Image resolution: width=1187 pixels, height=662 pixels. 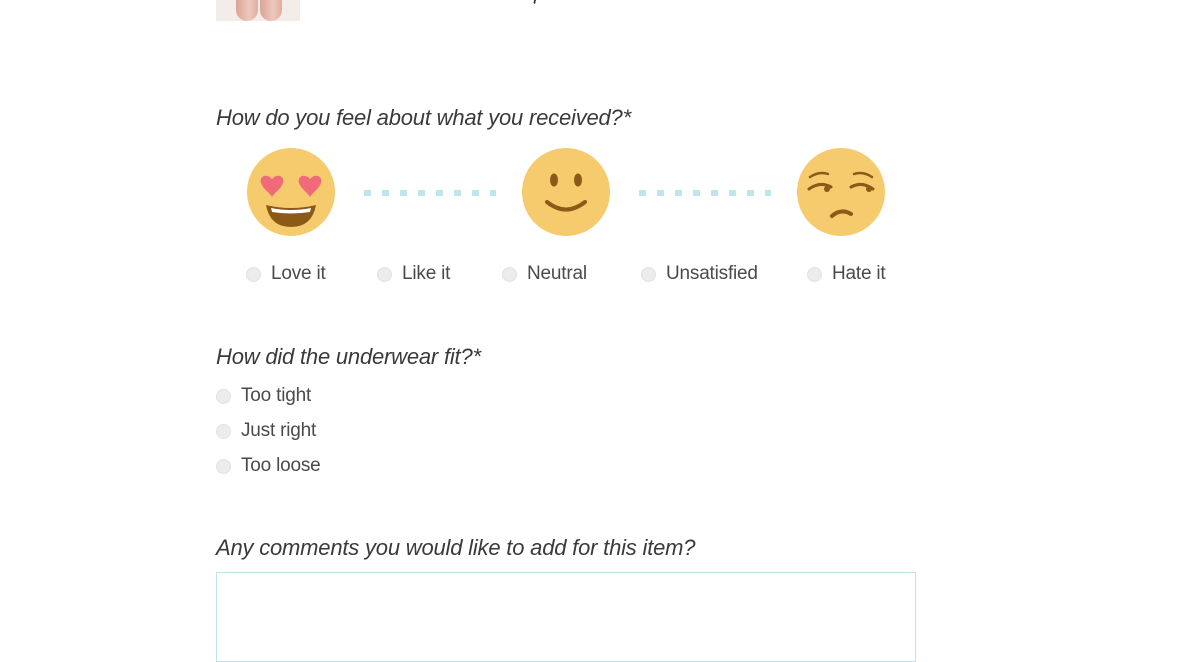 What do you see at coordinates (426, 273) in the screenshot?
I see `rating-label: Like it` at bounding box center [426, 273].